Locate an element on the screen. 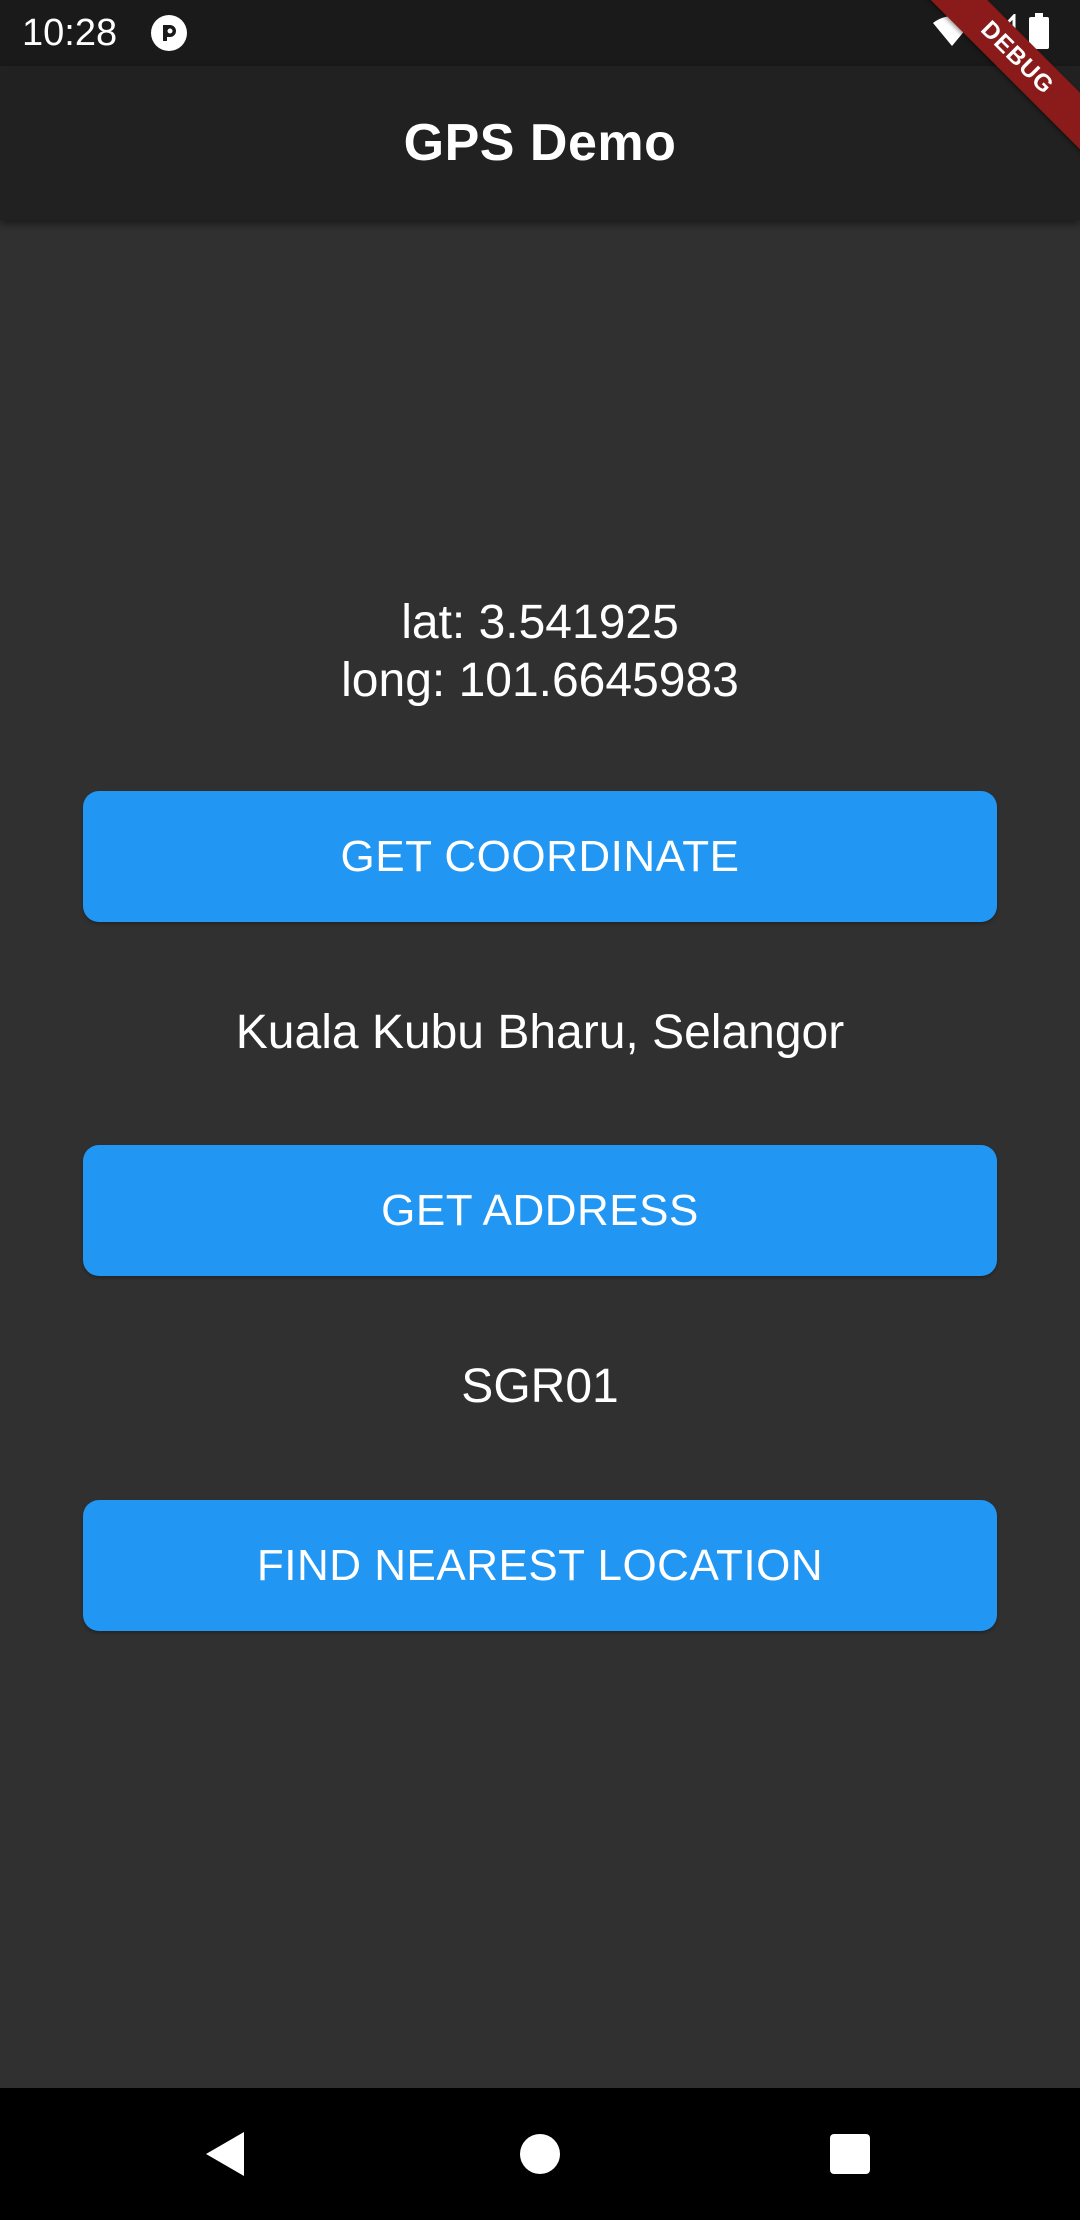  get-coordinate-button: GET COORDINATE is located at coordinates (540, 856).